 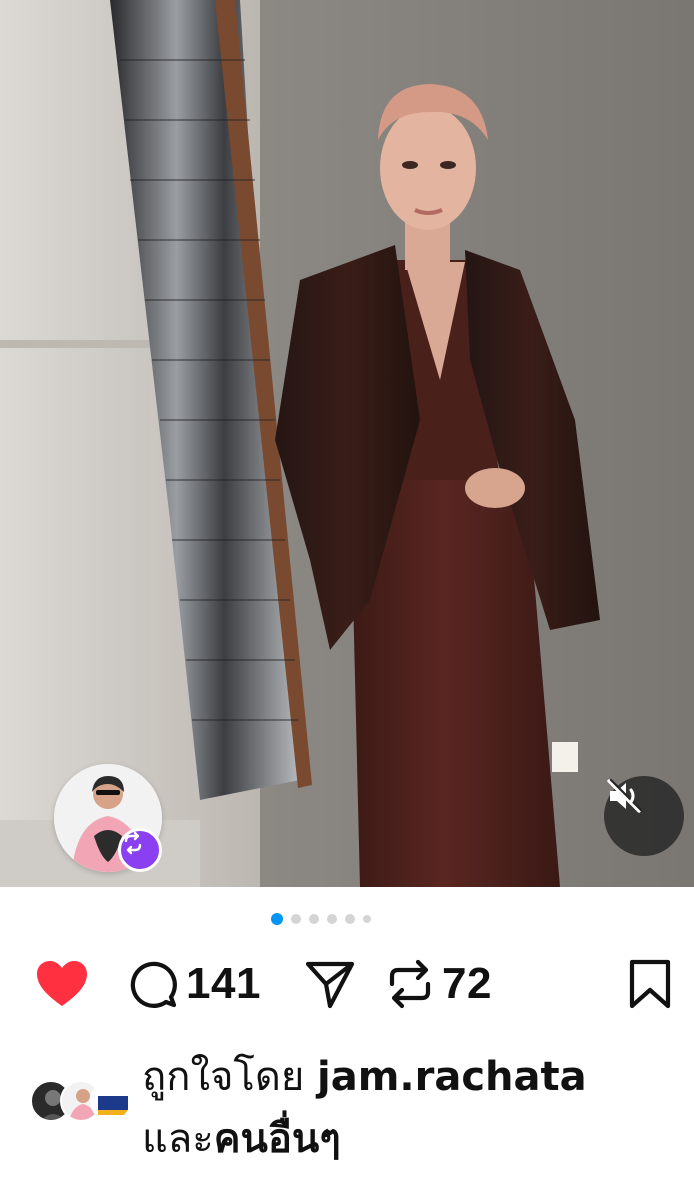 I want to click on likes-connector: และ, so click(x=178, y=1139).